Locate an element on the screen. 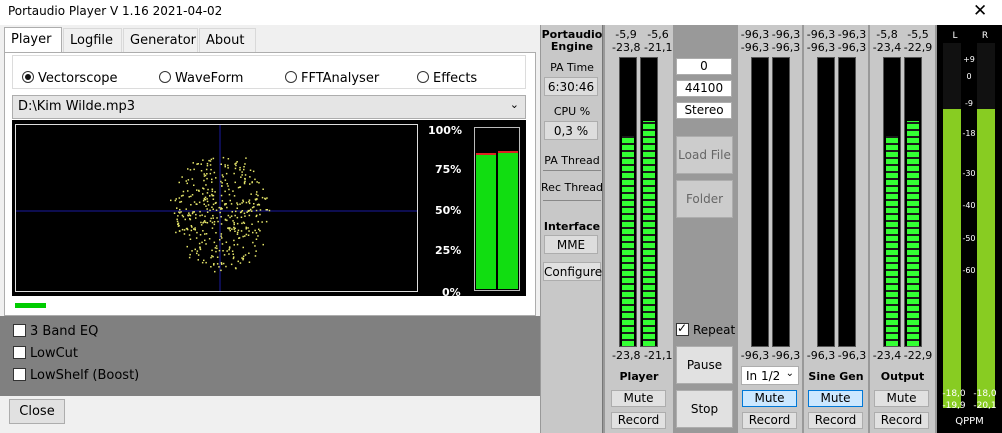 The height and width of the screenshot is (433, 1002). qppm-tick: -18 is located at coordinates (969, 133).